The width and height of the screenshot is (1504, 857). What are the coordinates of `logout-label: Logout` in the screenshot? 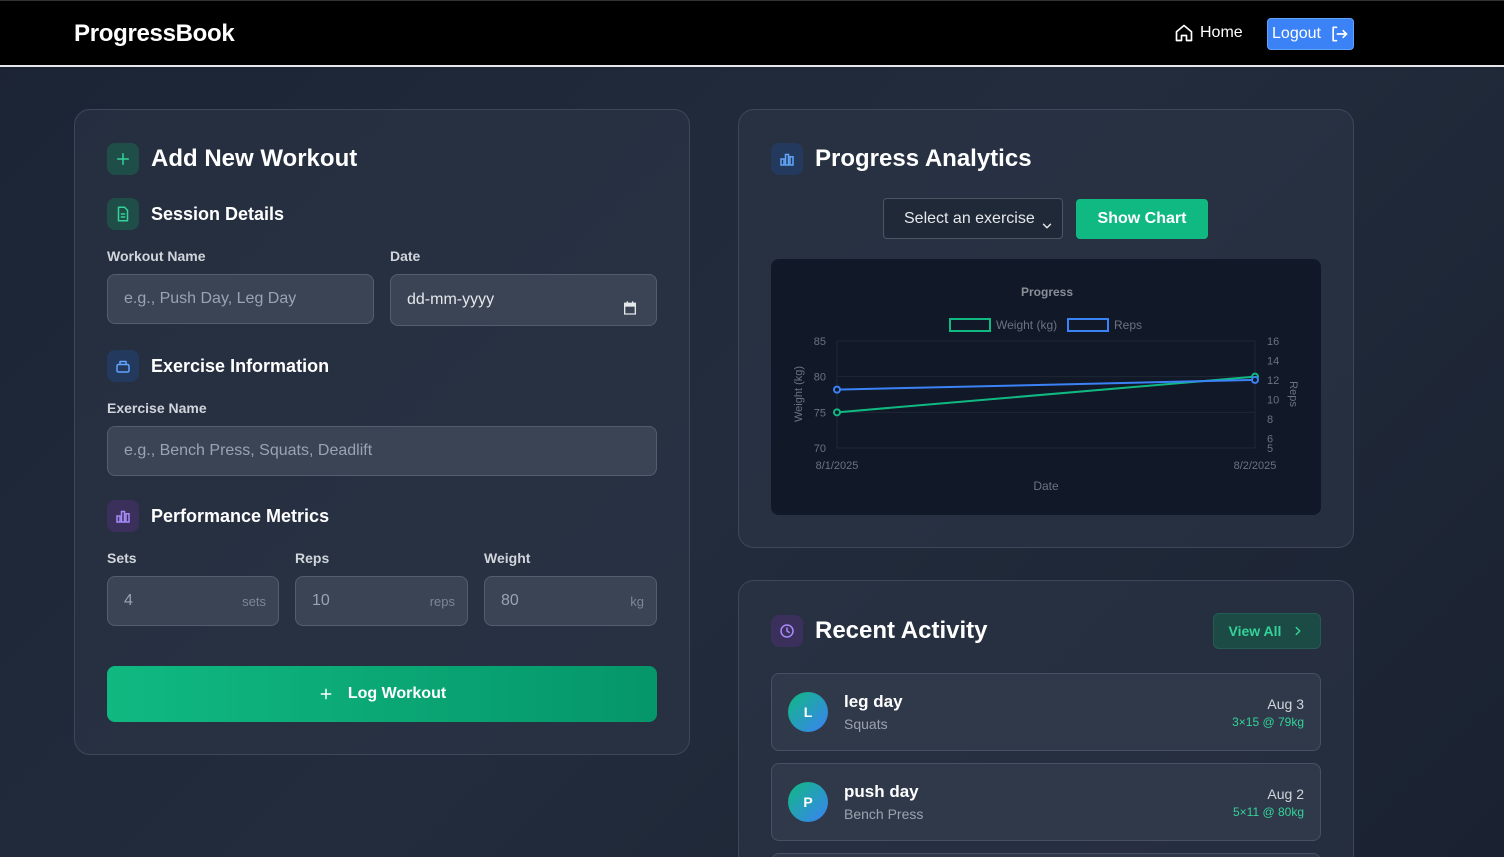 It's located at (1296, 33).